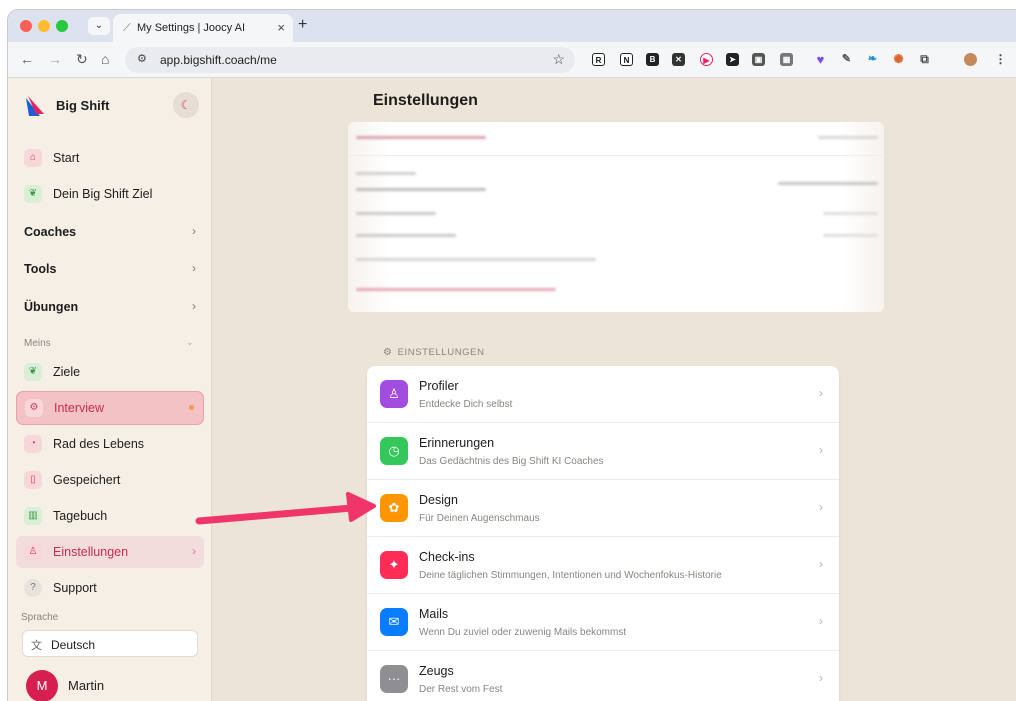 The height and width of the screenshot is (701, 1016). What do you see at coordinates (394, 394) in the screenshot?
I see `person-icon: ♙` at bounding box center [394, 394].